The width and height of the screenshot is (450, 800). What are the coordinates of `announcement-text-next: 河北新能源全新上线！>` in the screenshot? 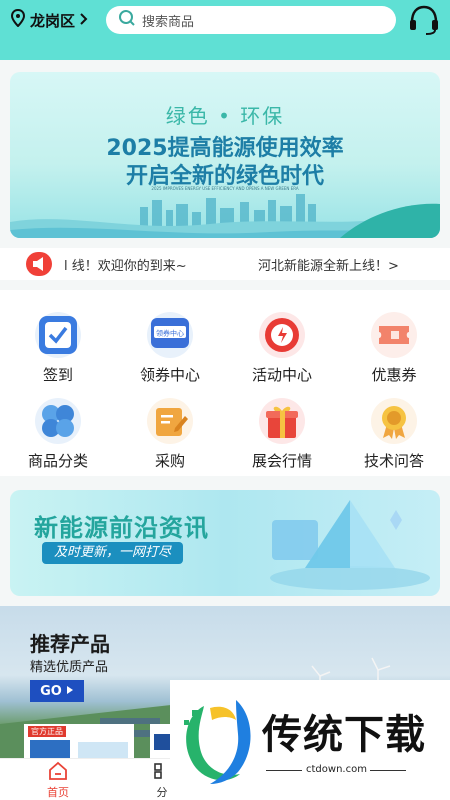 It's located at (328, 266).